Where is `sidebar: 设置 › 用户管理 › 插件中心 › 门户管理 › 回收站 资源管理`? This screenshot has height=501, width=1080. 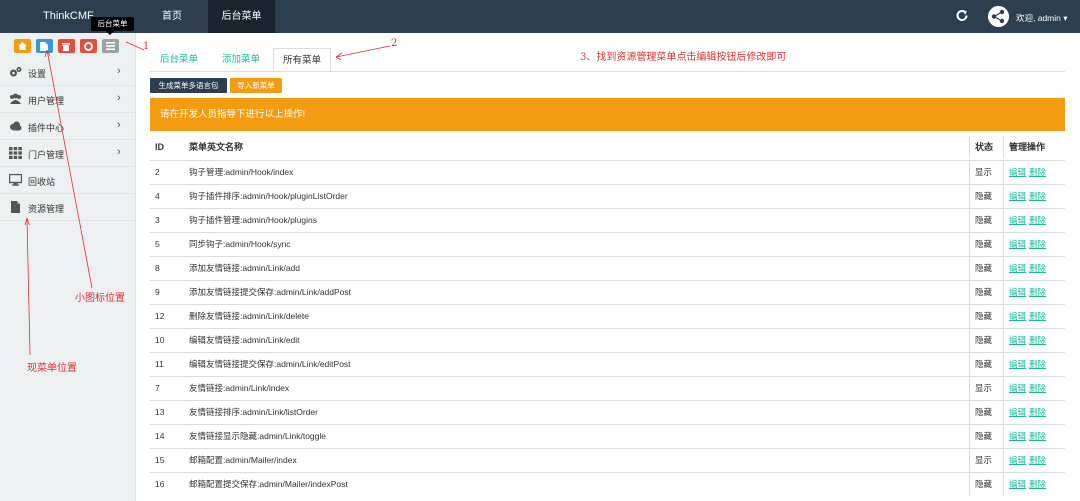 sidebar: 设置 › 用户管理 › 插件中心 › 门户管理 › 回收站 资源管理 is located at coordinates (68, 267).